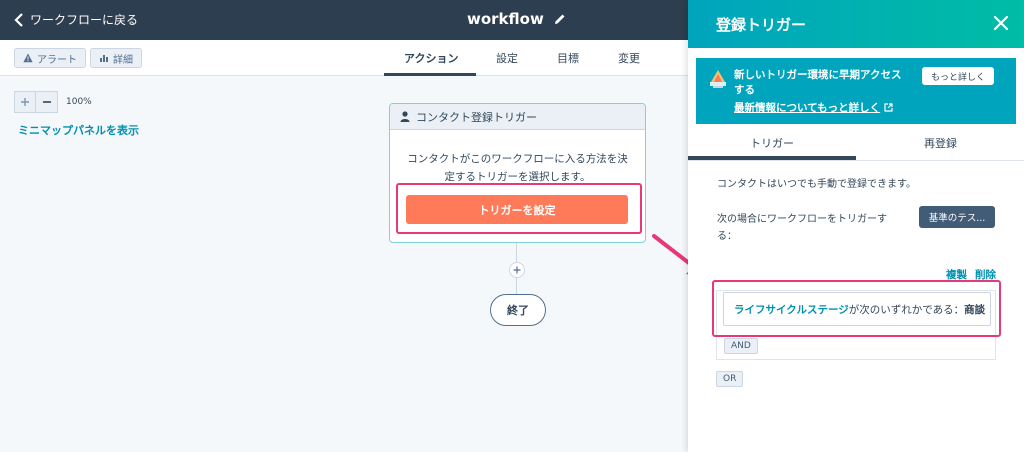 This screenshot has height=452, width=1024. I want to click on zoom-out-button, so click(47, 102).